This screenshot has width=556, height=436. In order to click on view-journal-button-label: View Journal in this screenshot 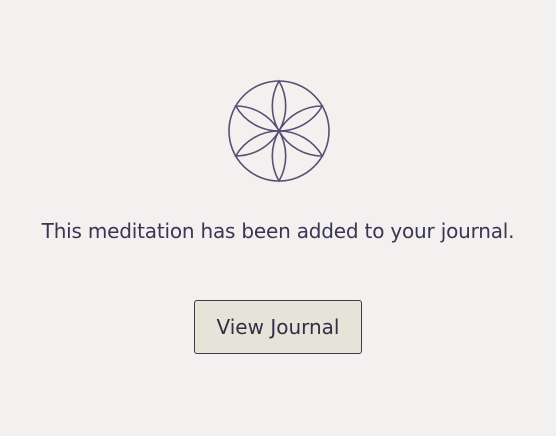, I will do `click(278, 327)`.